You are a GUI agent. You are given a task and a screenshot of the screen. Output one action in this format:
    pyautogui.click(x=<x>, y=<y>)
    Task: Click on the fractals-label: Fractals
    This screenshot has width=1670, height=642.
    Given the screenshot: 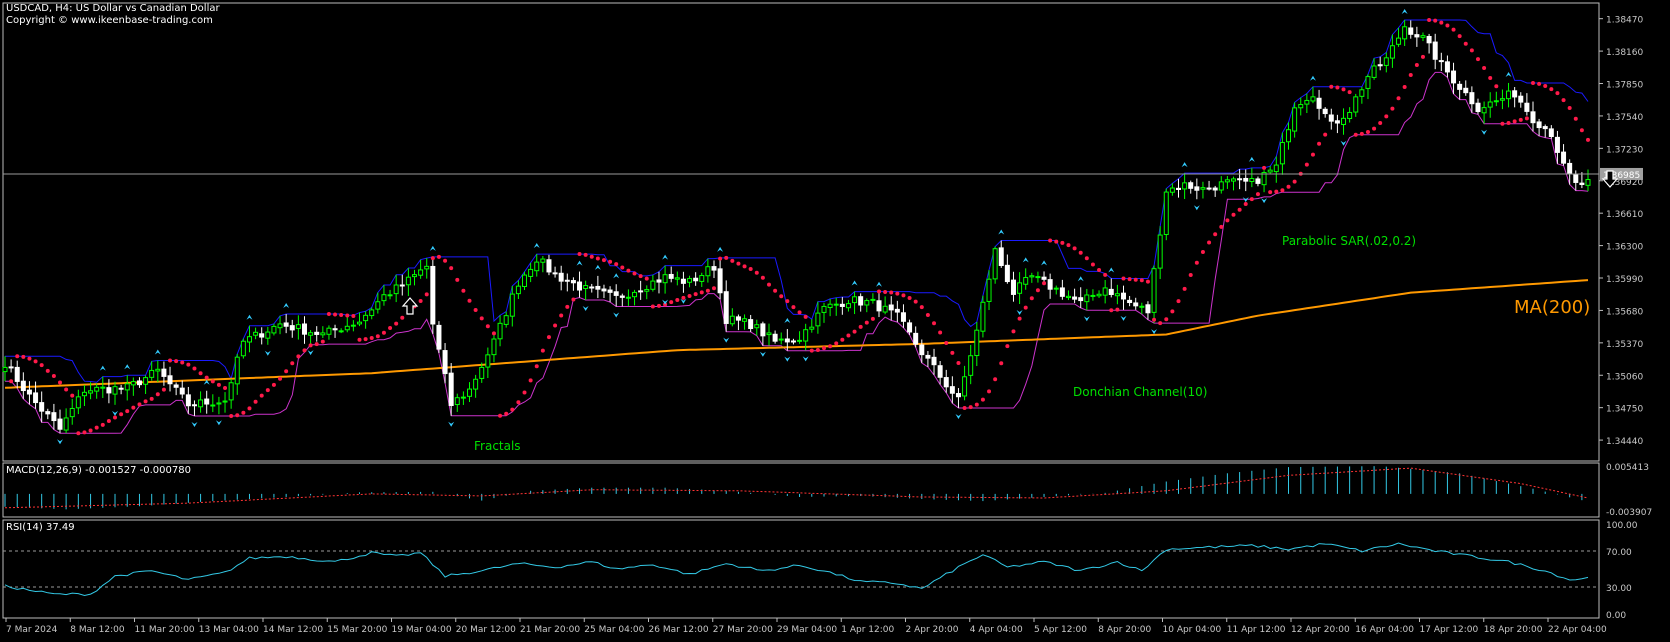 What is the action you would take?
    pyautogui.click(x=497, y=446)
    